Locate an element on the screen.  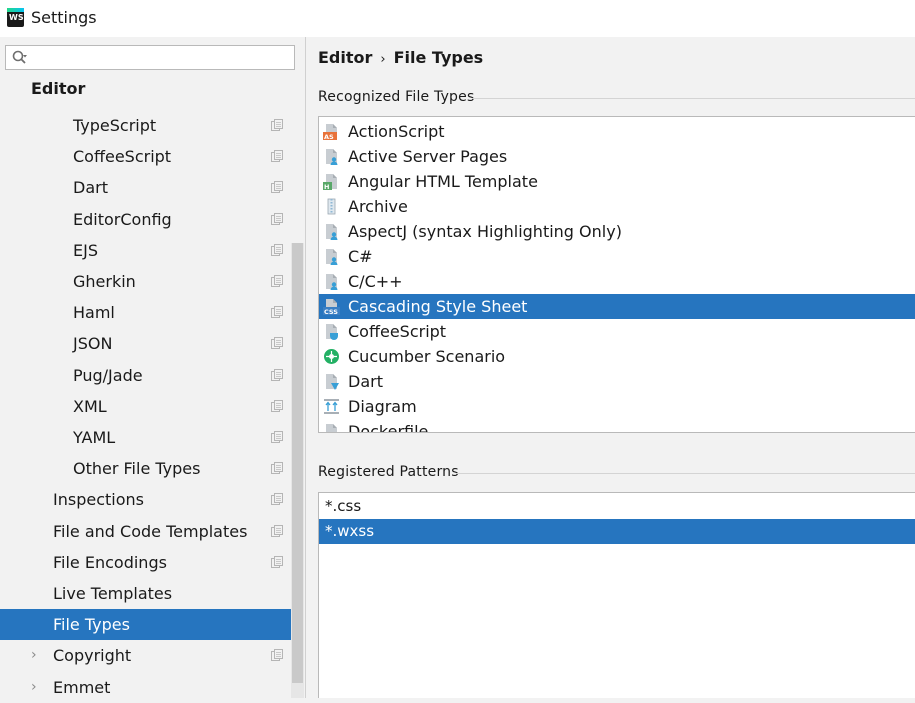
cucumber-icon is located at coordinates (331, 356).